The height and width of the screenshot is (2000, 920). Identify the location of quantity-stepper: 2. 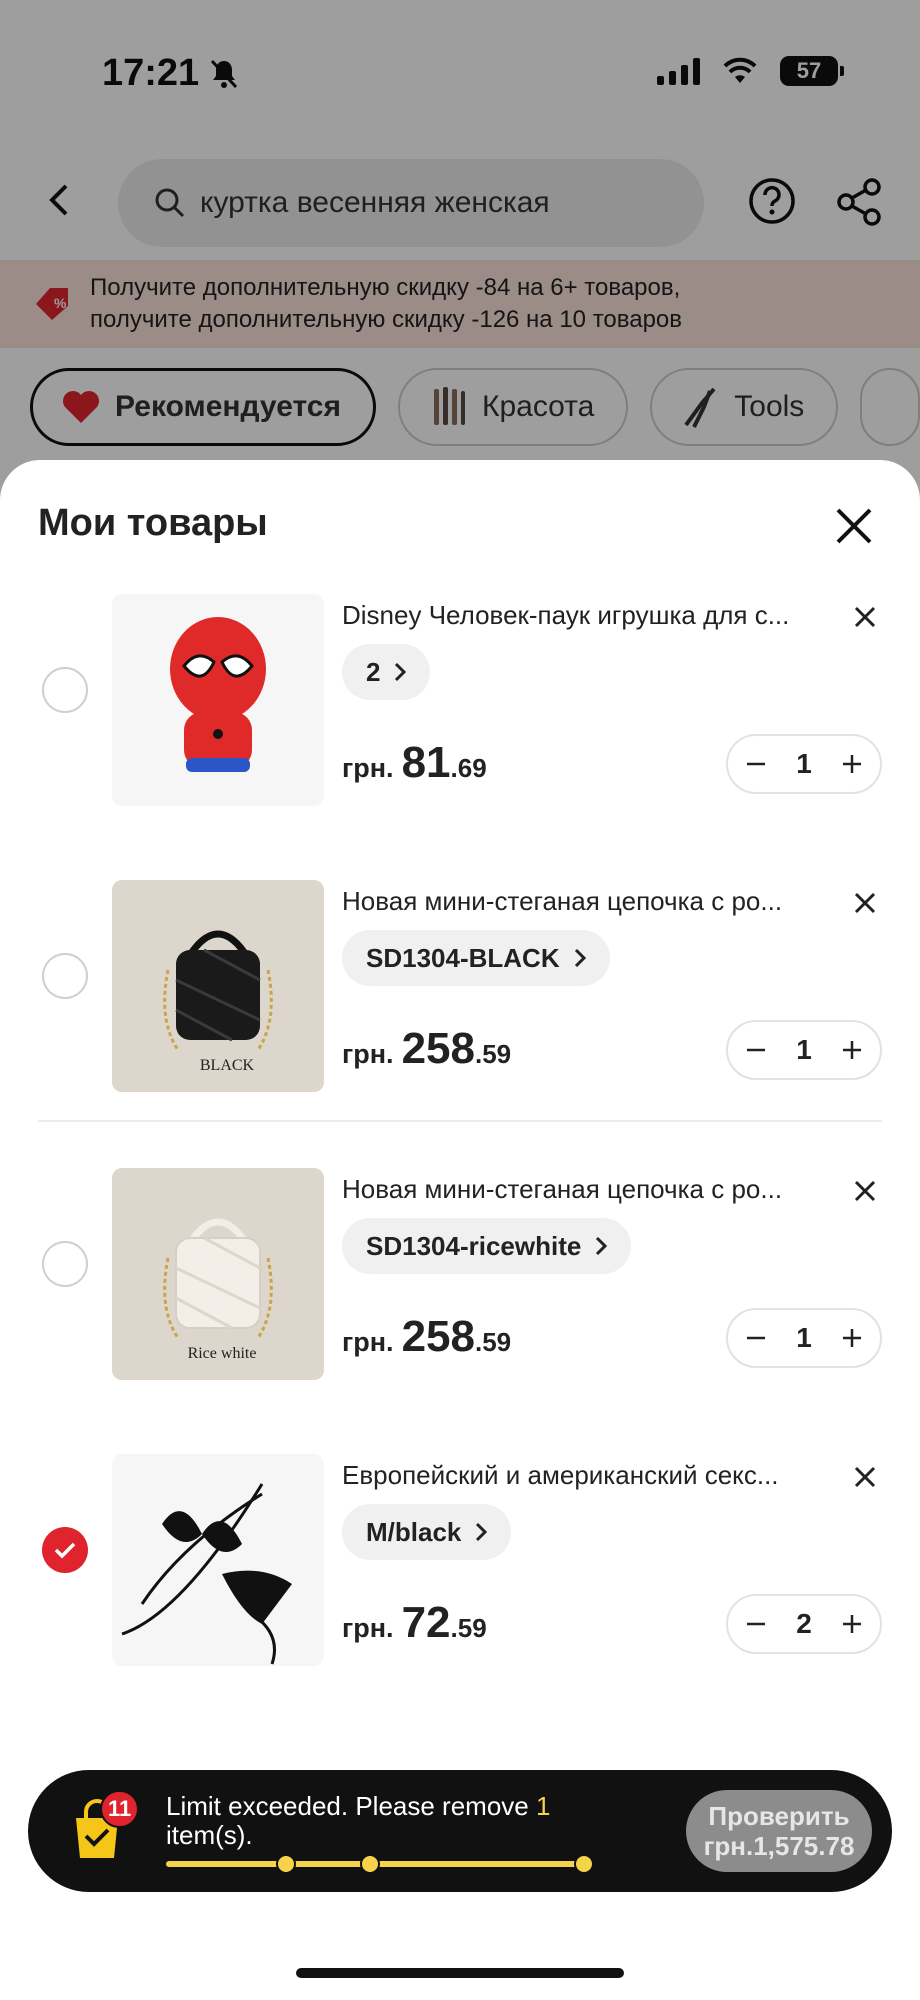
(804, 1624).